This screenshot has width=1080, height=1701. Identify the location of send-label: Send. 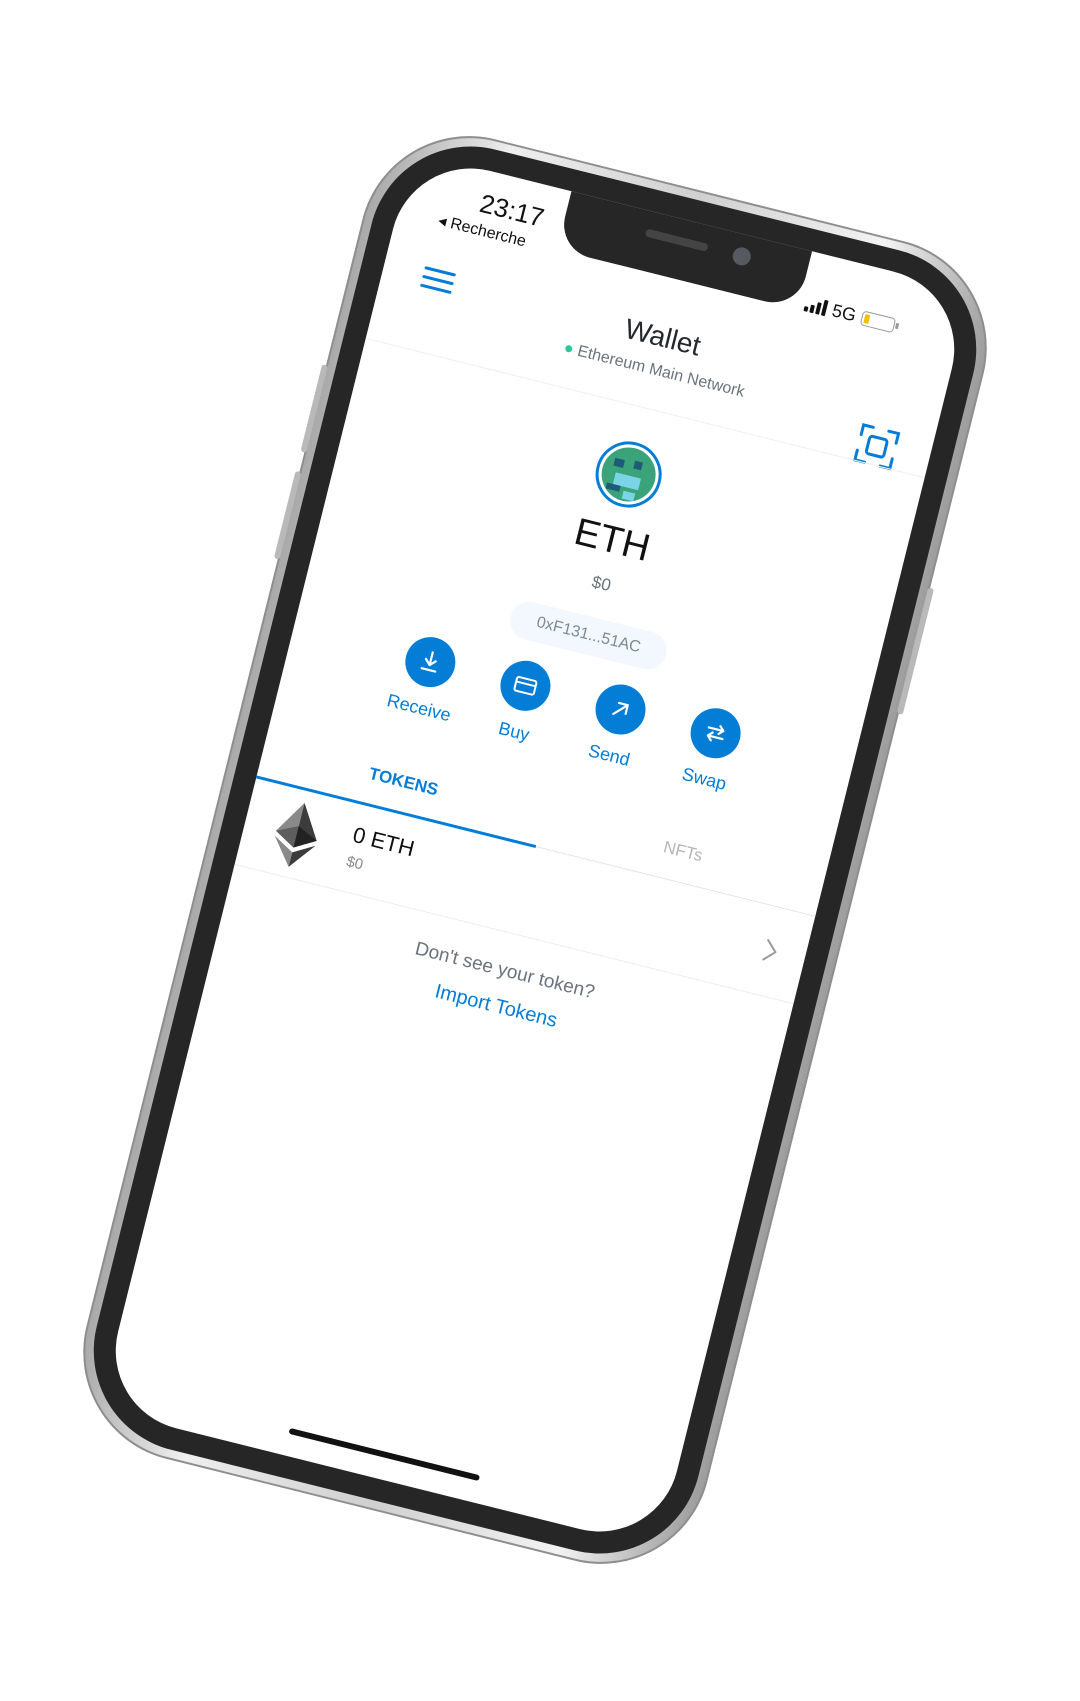
(609, 755).